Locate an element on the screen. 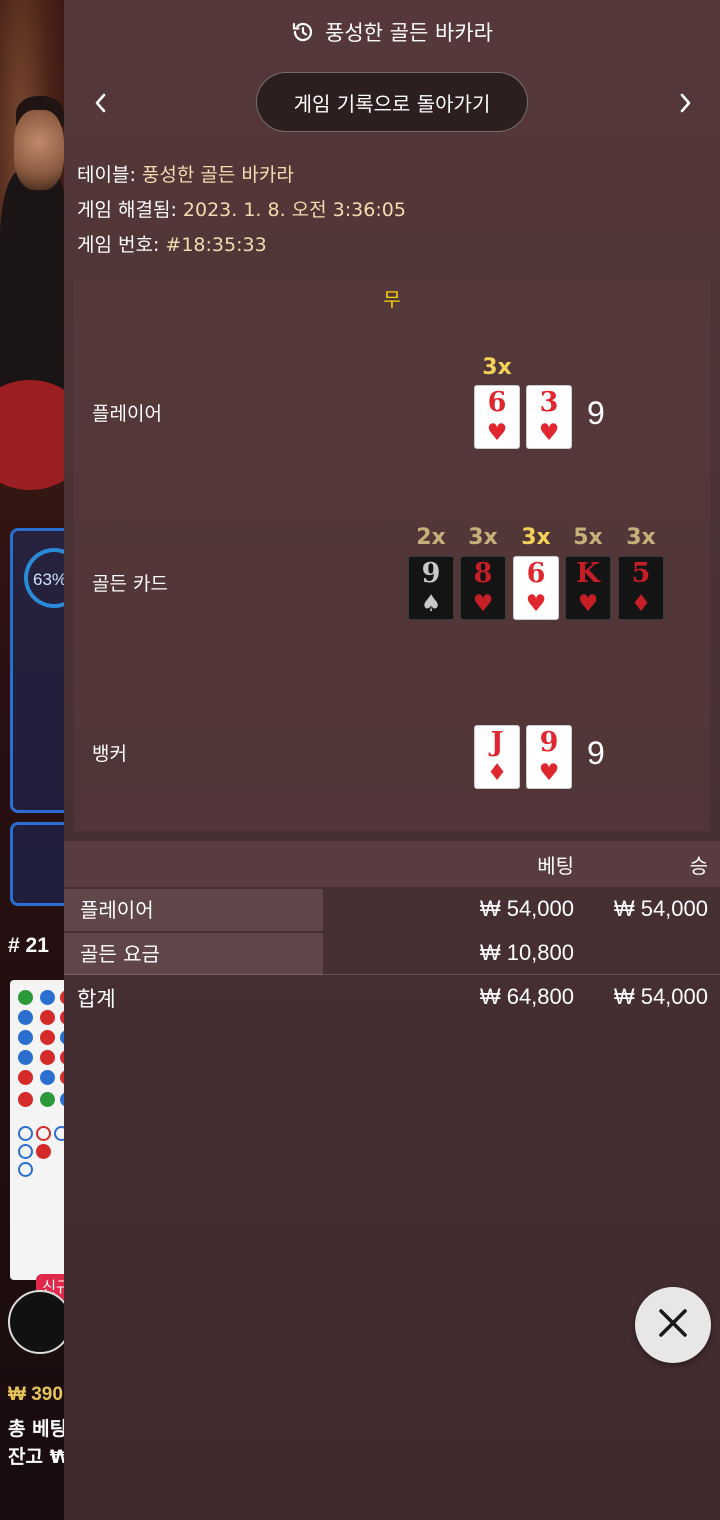  banker-card-2: 9 ♥ is located at coordinates (549, 757).